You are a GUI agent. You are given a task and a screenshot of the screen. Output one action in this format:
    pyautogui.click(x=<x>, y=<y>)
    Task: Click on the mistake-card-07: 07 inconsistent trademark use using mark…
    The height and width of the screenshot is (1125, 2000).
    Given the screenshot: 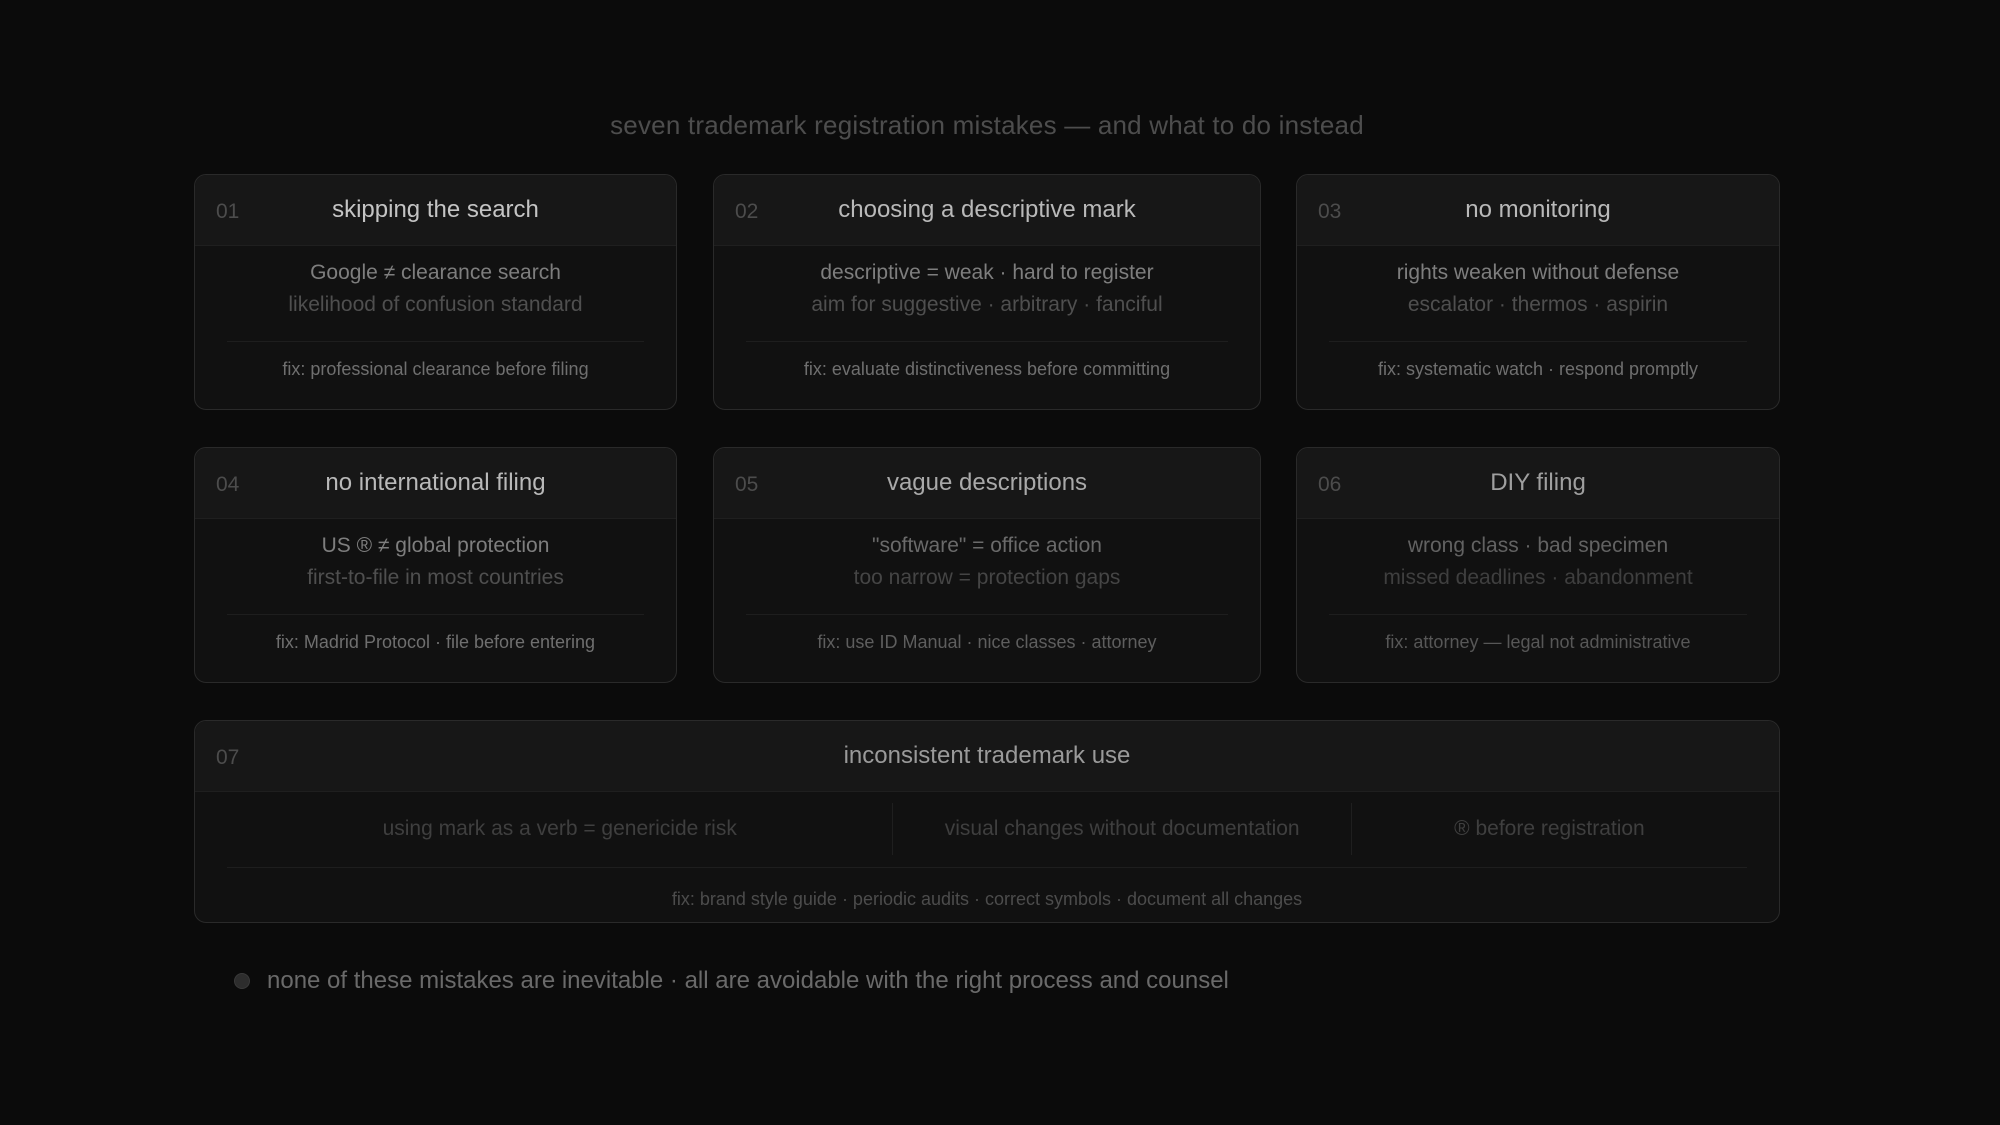 What is the action you would take?
    pyautogui.click(x=987, y=821)
    